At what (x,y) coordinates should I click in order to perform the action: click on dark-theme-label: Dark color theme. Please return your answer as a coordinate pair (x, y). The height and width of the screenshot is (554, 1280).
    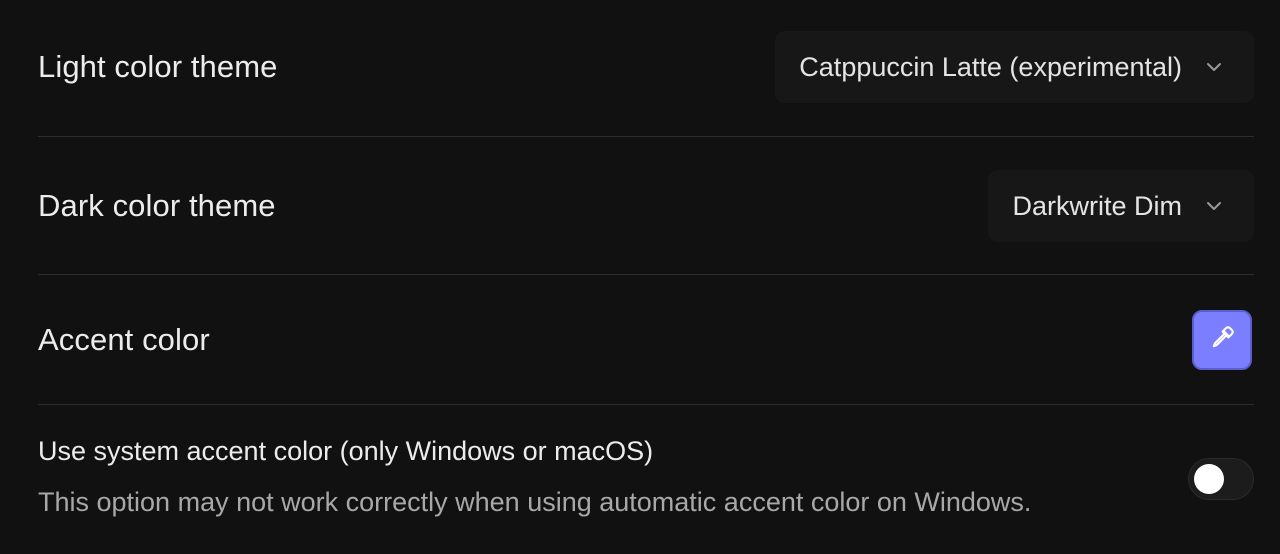
    Looking at the image, I should click on (157, 205).